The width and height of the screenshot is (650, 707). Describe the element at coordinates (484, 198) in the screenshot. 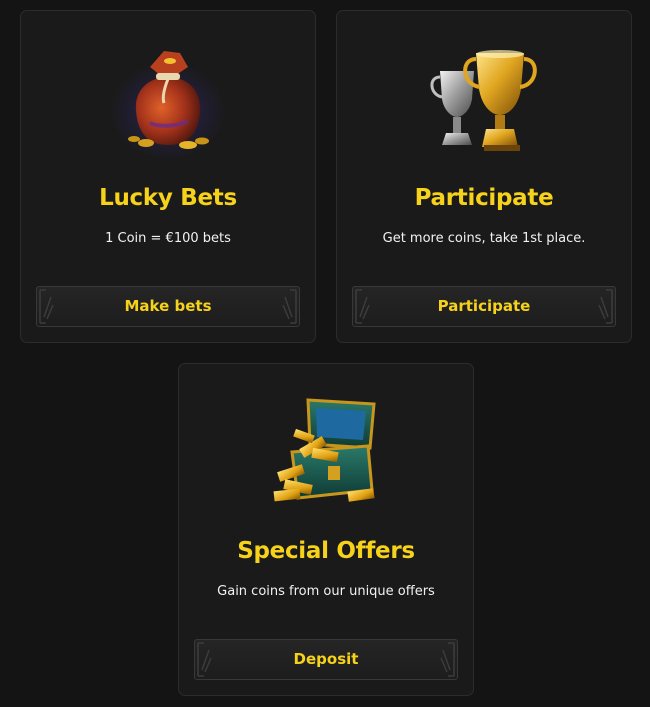

I see `card-title: Participate` at that location.